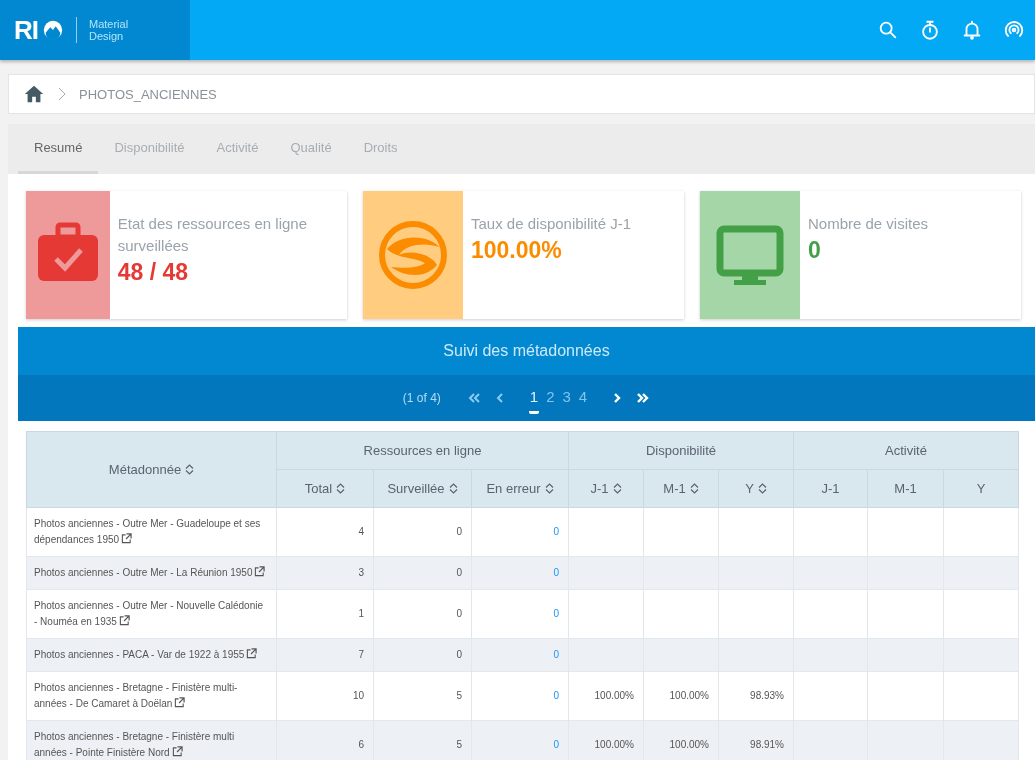 This screenshot has width=1035, height=760. Describe the element at coordinates (109, 30) in the screenshot. I see `logo-subtitle: Material Design` at that location.